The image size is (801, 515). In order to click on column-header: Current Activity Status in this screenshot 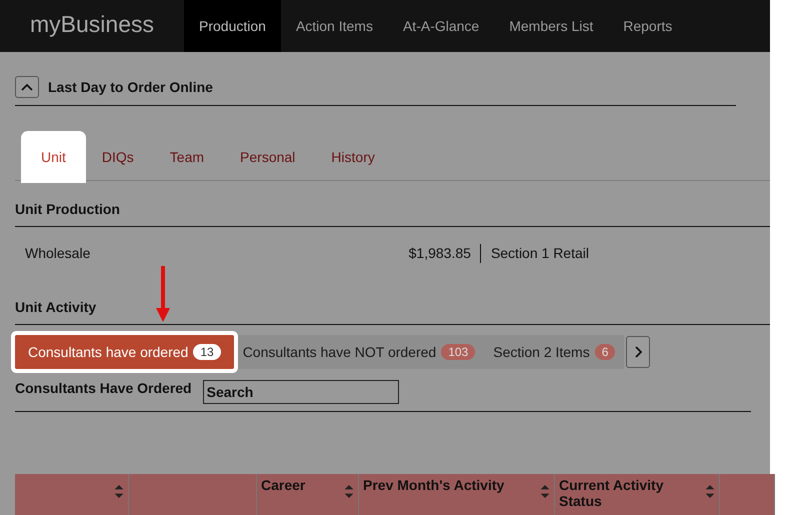, I will do `click(637, 494)`.